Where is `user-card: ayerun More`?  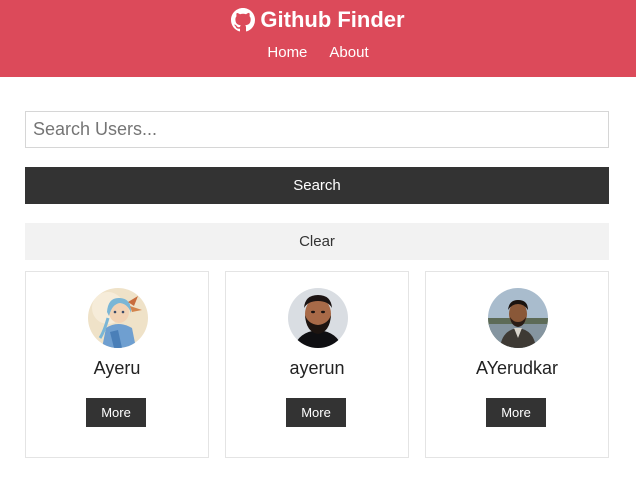 user-card: ayerun More is located at coordinates (317, 364).